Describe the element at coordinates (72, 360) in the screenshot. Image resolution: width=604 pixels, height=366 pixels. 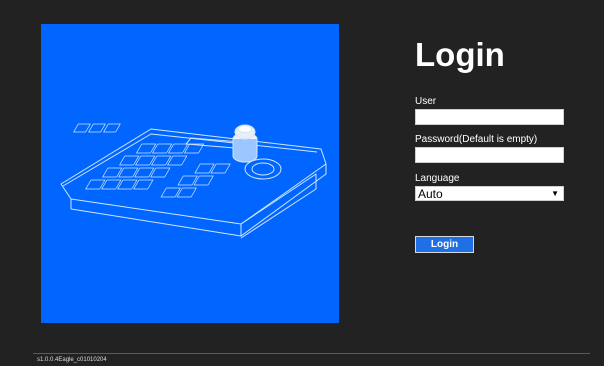
I see `version-text: s1.0.0.4Eagle_c01010204` at that location.